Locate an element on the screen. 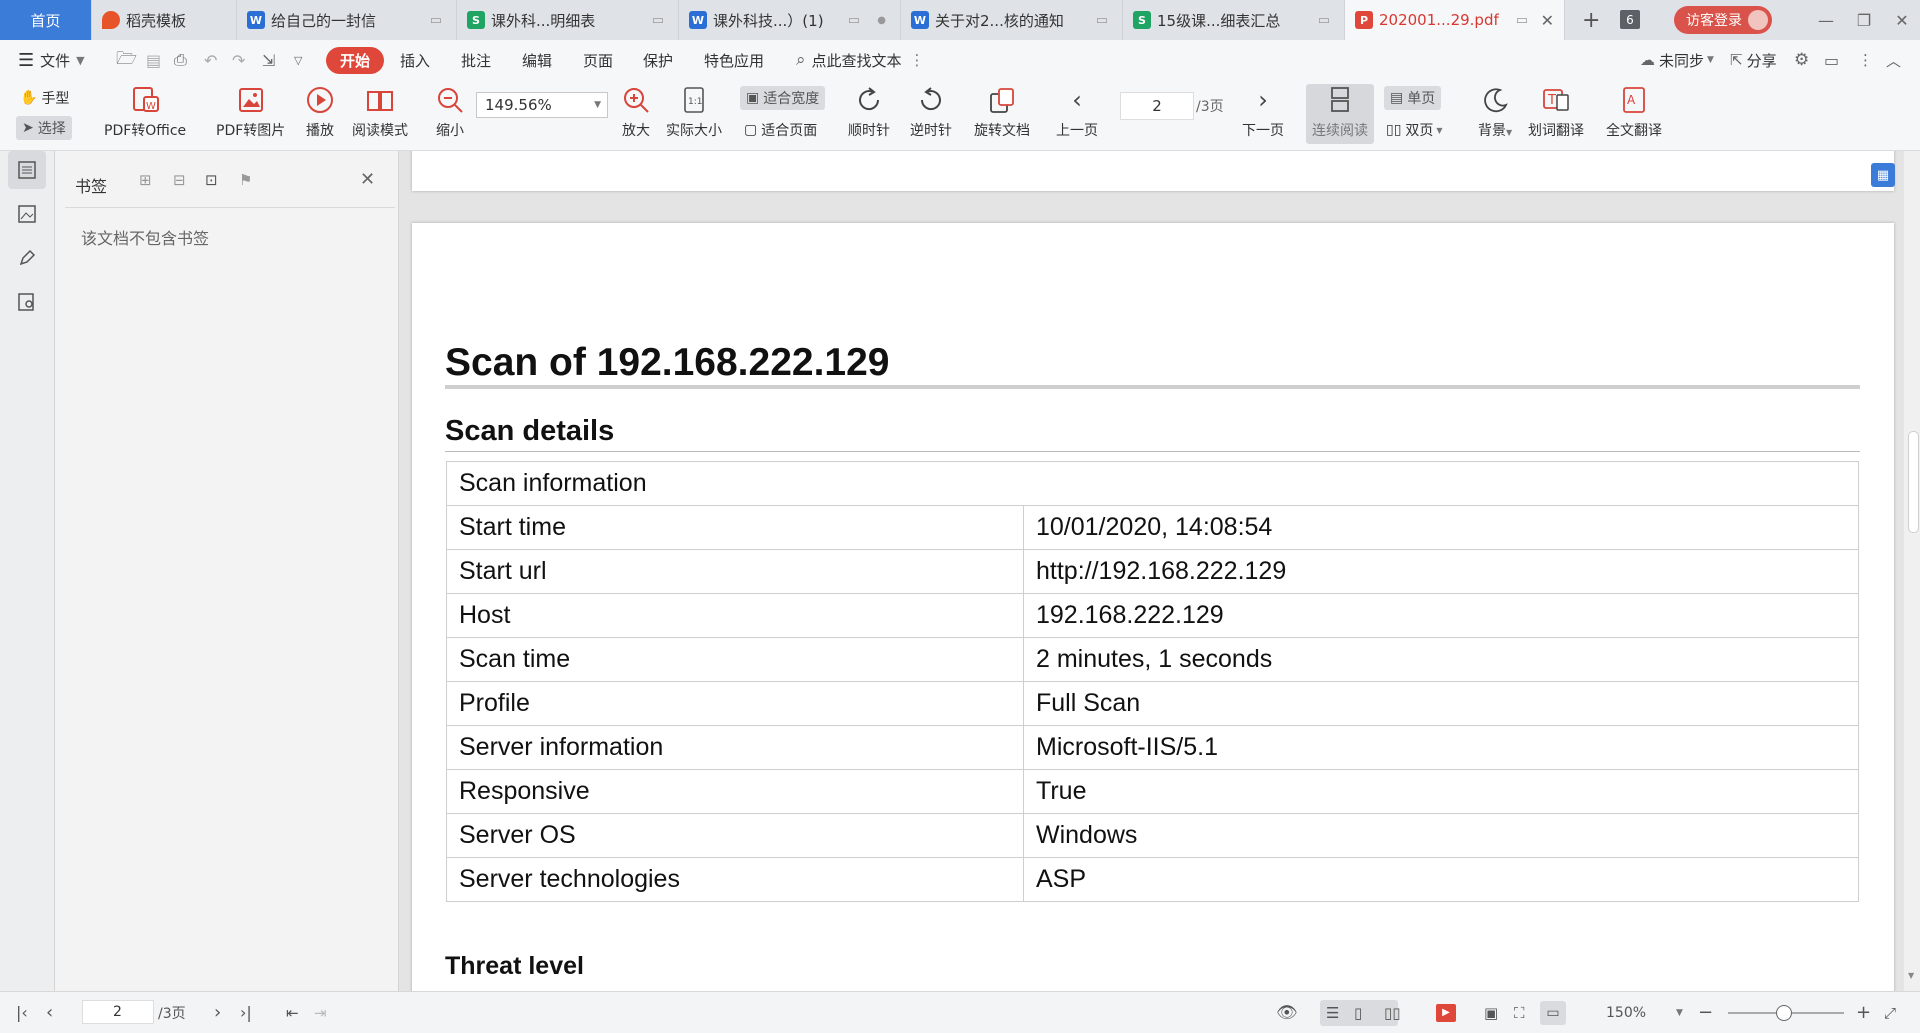  fit-width-status-icon: ▭ is located at coordinates (1553, 1013).